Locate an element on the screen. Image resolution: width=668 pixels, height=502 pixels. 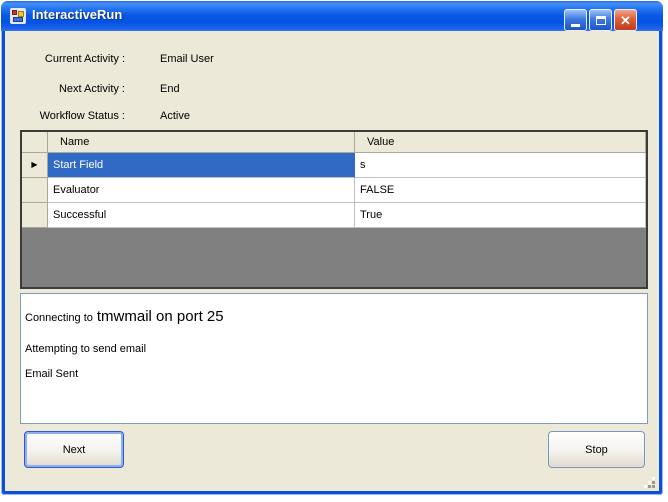
next-activity-label: Next Activity : is located at coordinates (91, 89).